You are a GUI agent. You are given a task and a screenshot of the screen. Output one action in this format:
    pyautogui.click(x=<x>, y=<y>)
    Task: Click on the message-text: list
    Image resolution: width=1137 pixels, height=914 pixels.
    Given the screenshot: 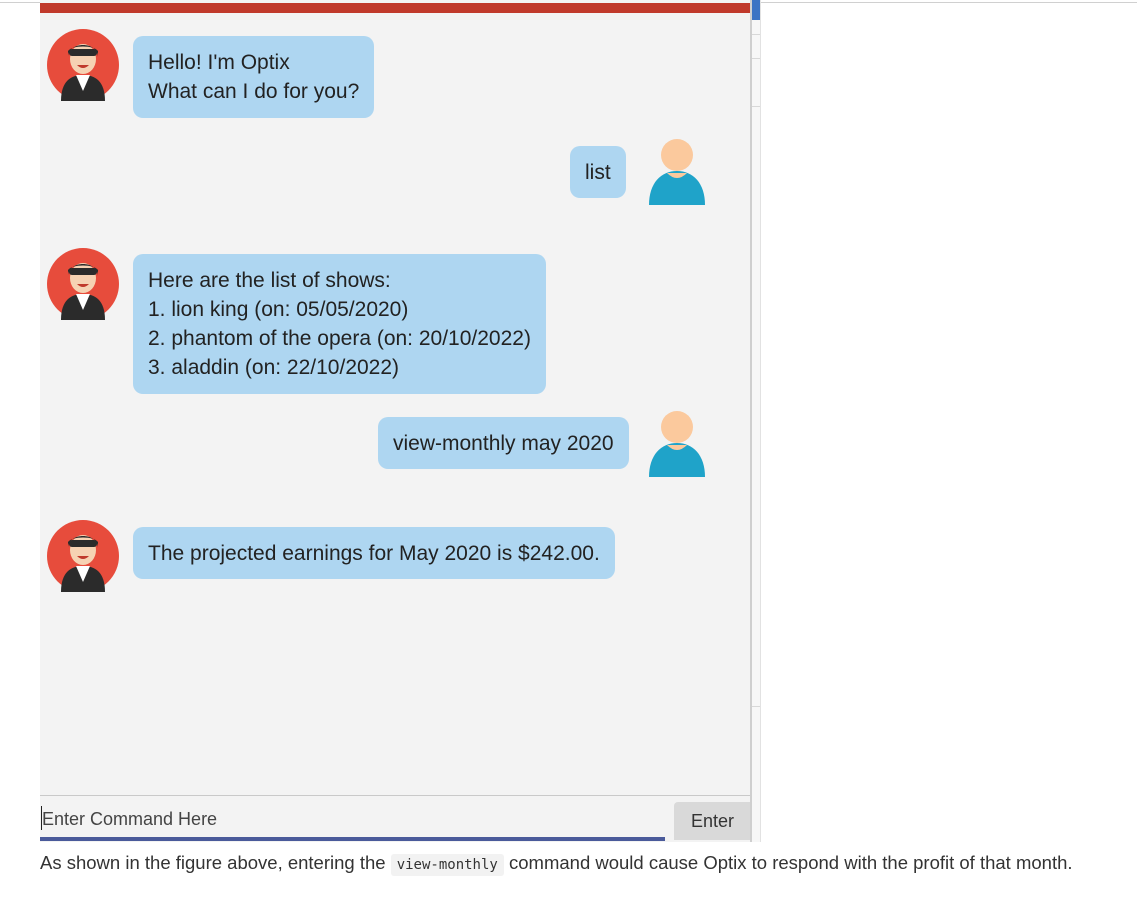 What is the action you would take?
    pyautogui.click(x=598, y=172)
    